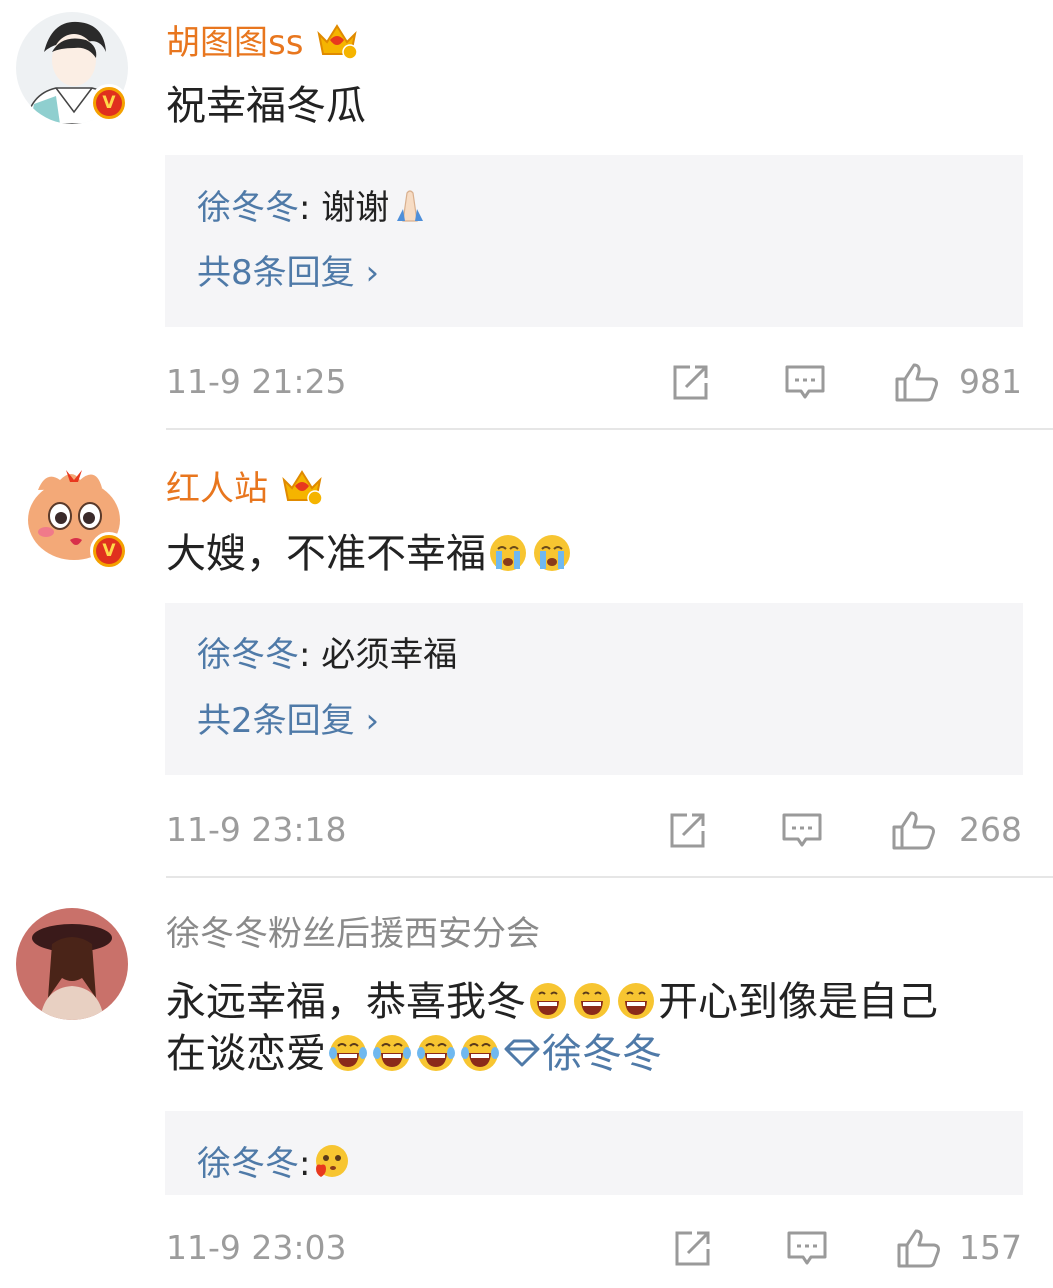 This screenshot has width=1053, height=1288. Describe the element at coordinates (990, 1247) in the screenshot. I see `like-count: 157` at that location.